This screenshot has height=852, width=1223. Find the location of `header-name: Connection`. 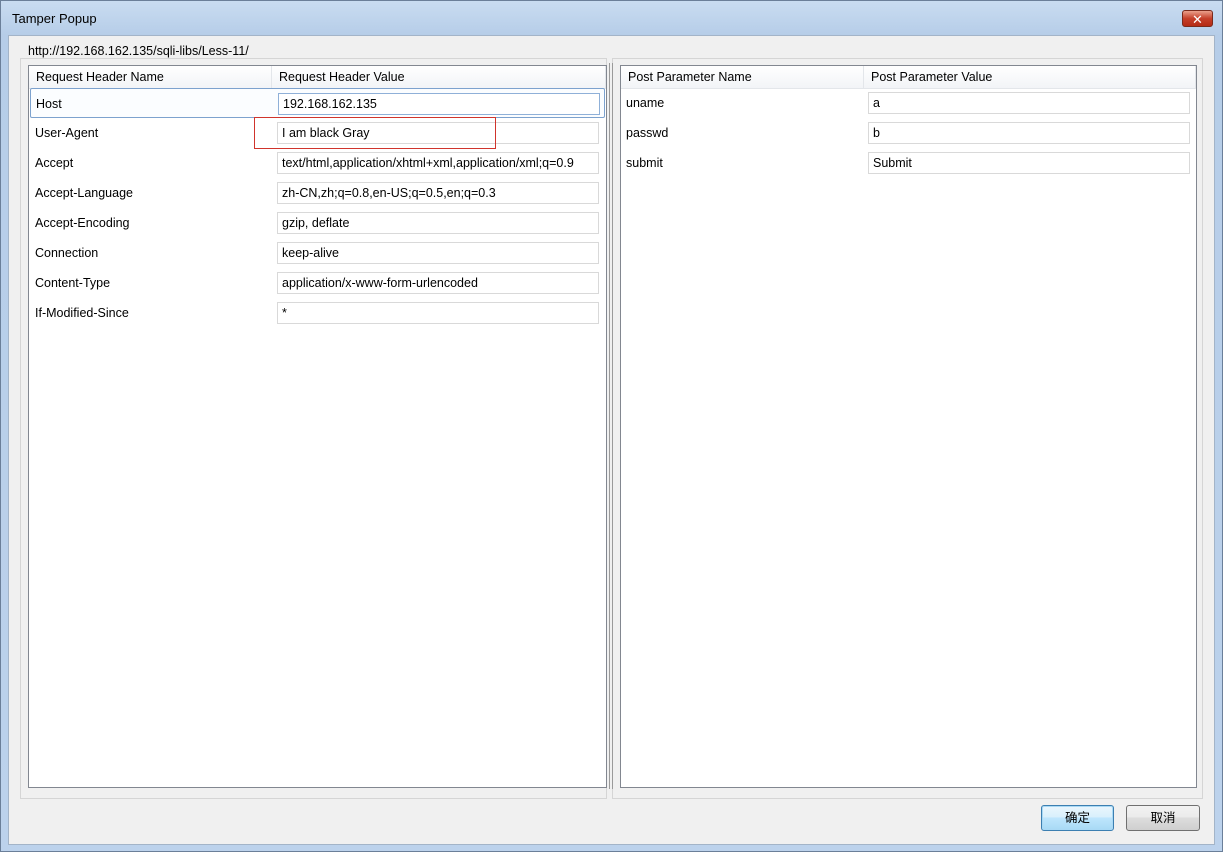

header-name: Connection is located at coordinates (67, 253).